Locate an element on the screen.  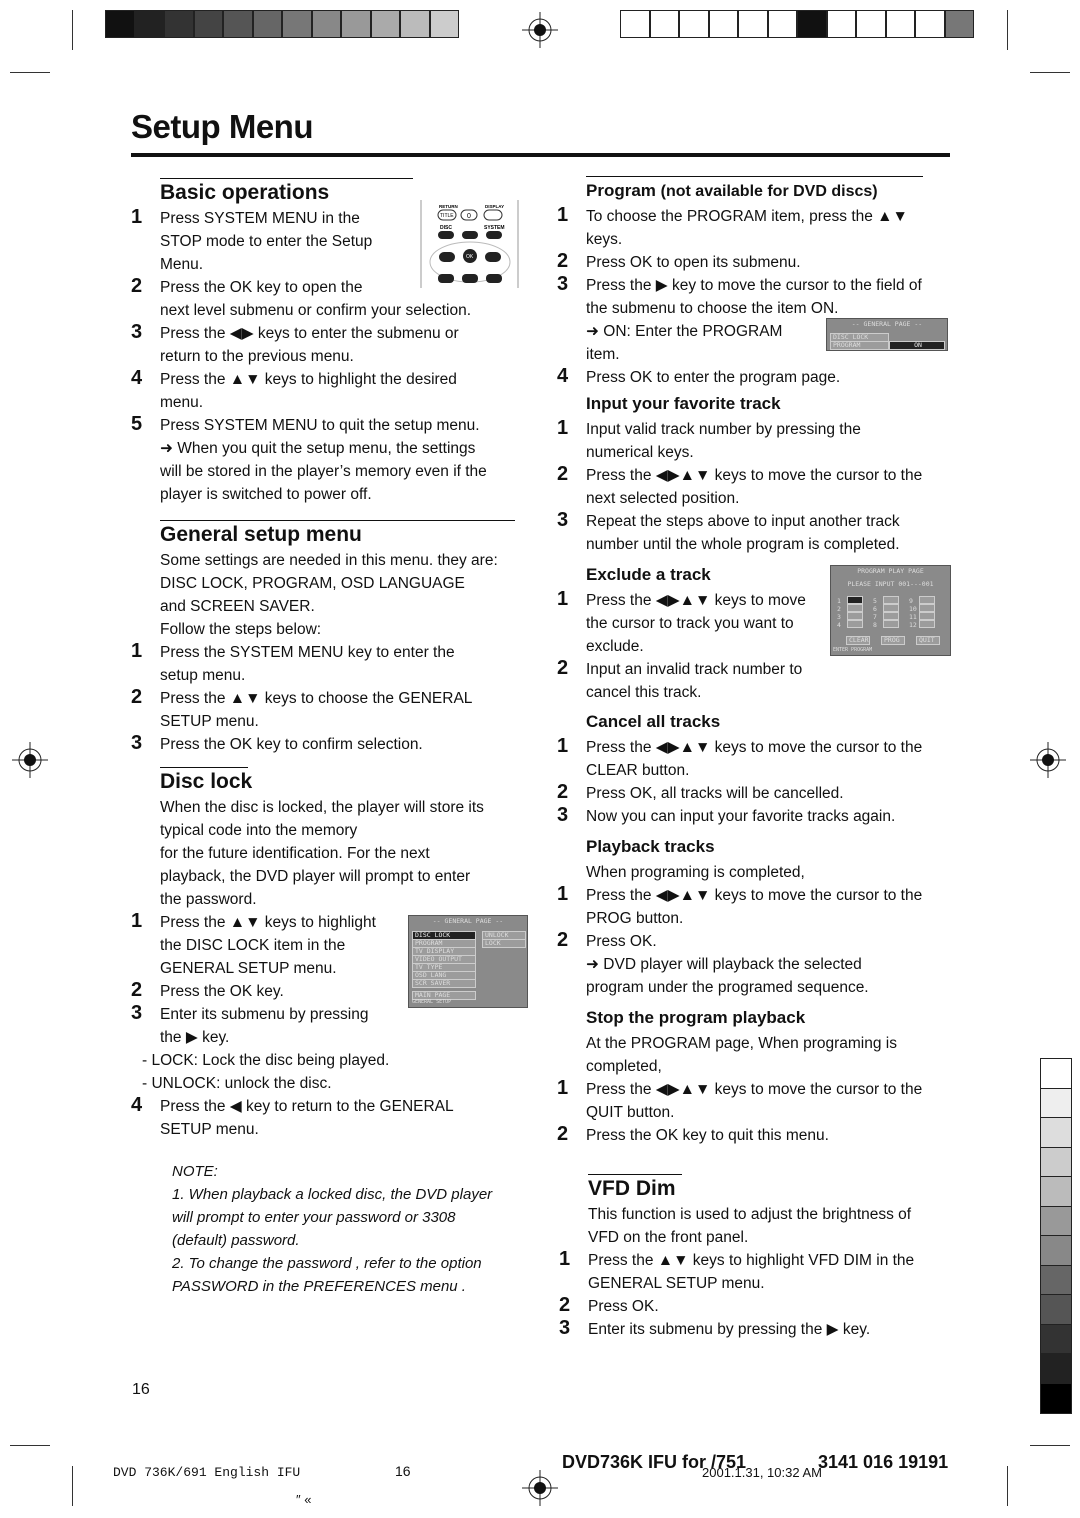
text-line: GENERAL SETUP menu. is located at coordinates (676, 1283).